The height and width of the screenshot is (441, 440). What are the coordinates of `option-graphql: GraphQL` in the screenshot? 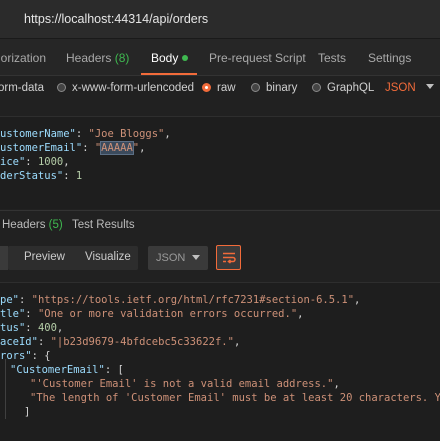 It's located at (343, 88).